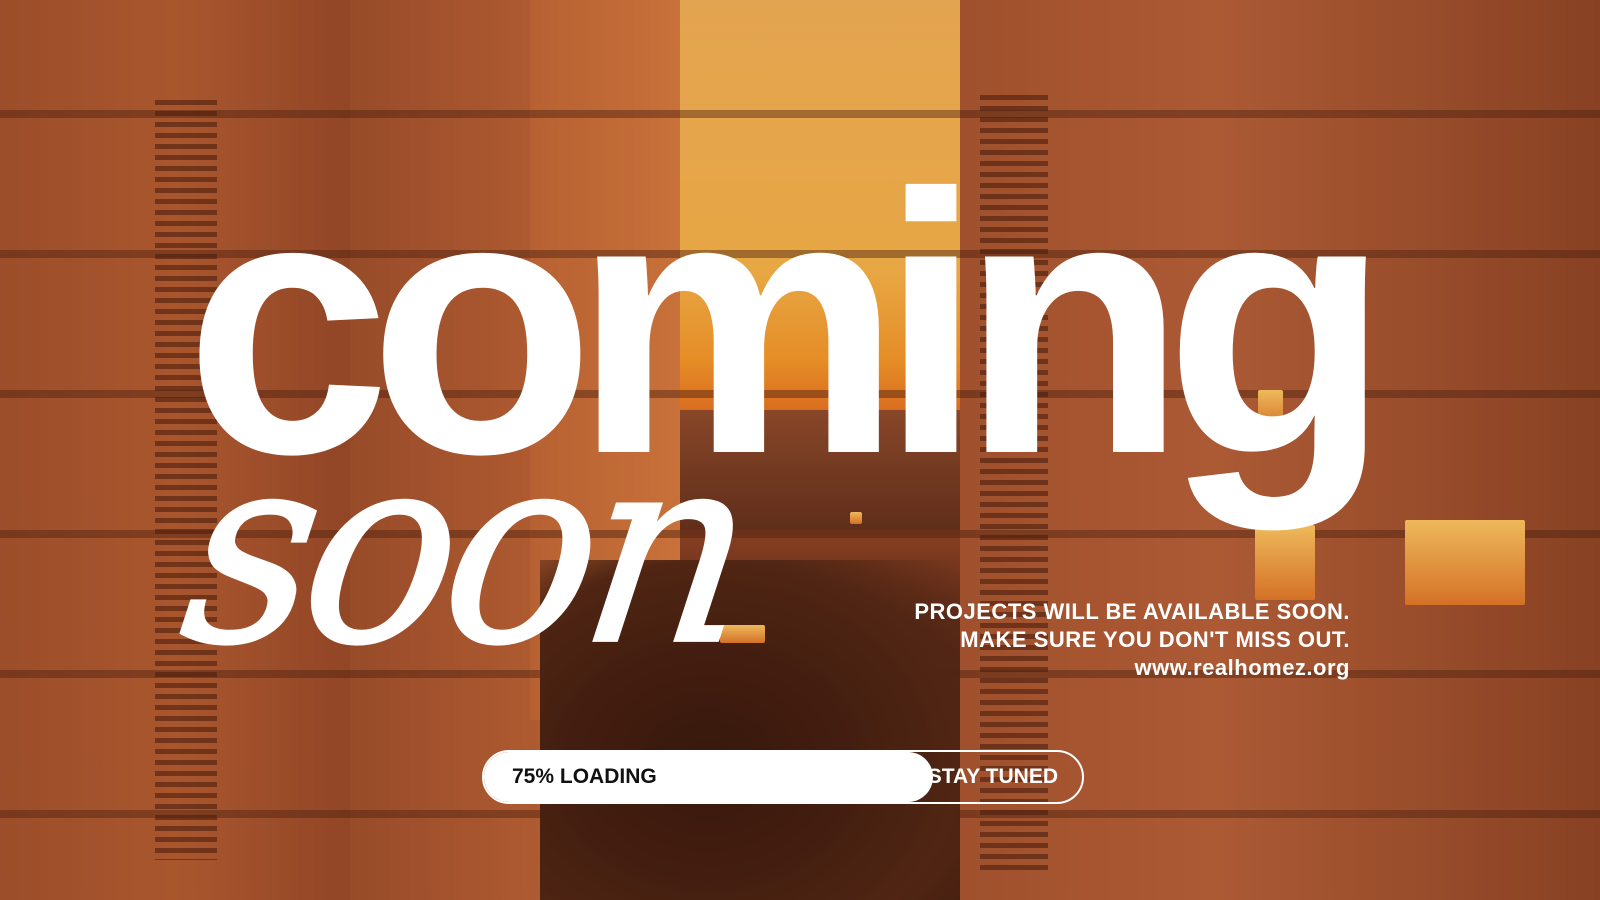 The width and height of the screenshot is (1600, 900). I want to click on tagline-line-1: PROJECTS WILL BE AVAILABLE SOON., so click(1132, 611).